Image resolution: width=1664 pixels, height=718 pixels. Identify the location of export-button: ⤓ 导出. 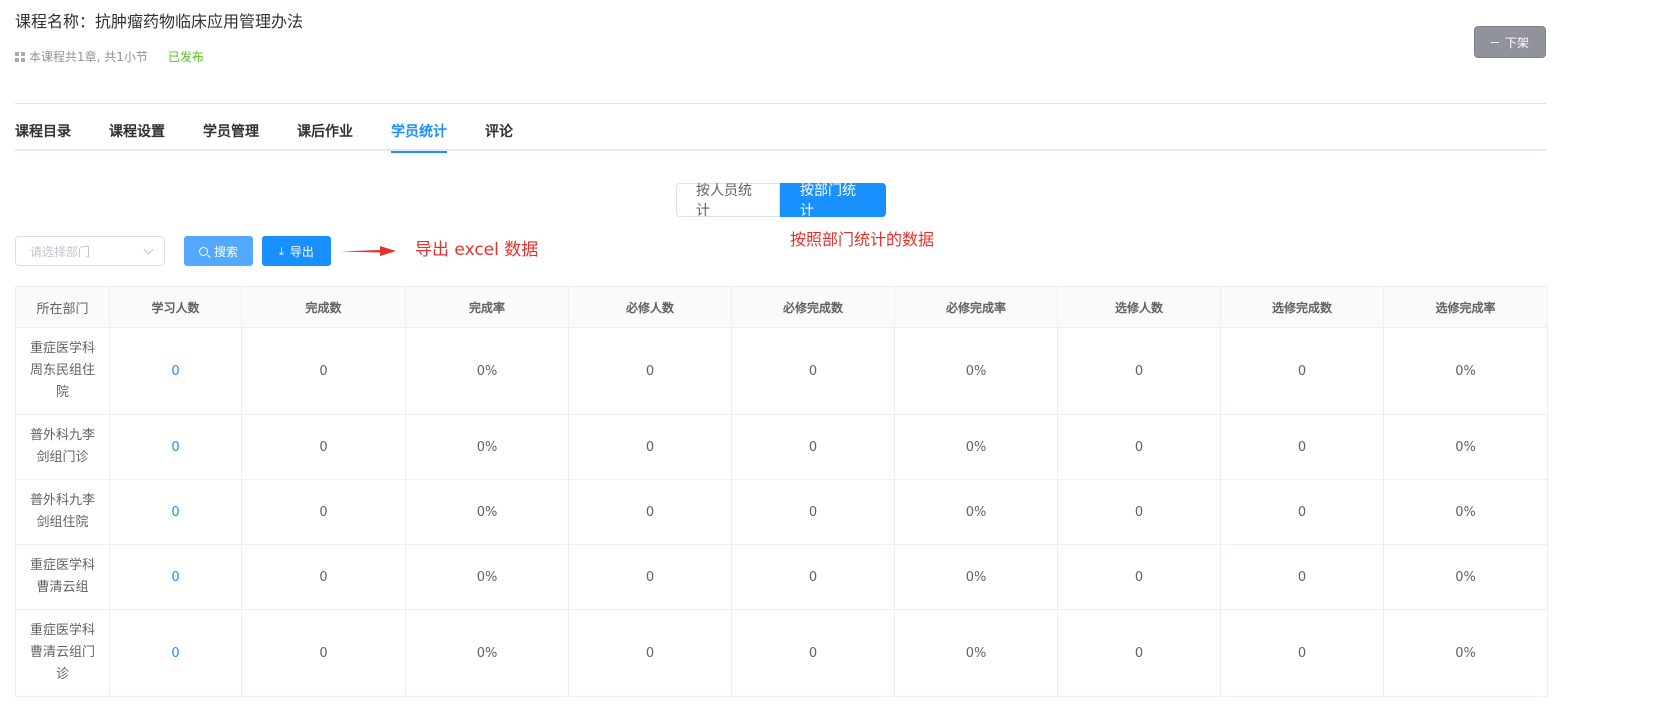
(296, 251).